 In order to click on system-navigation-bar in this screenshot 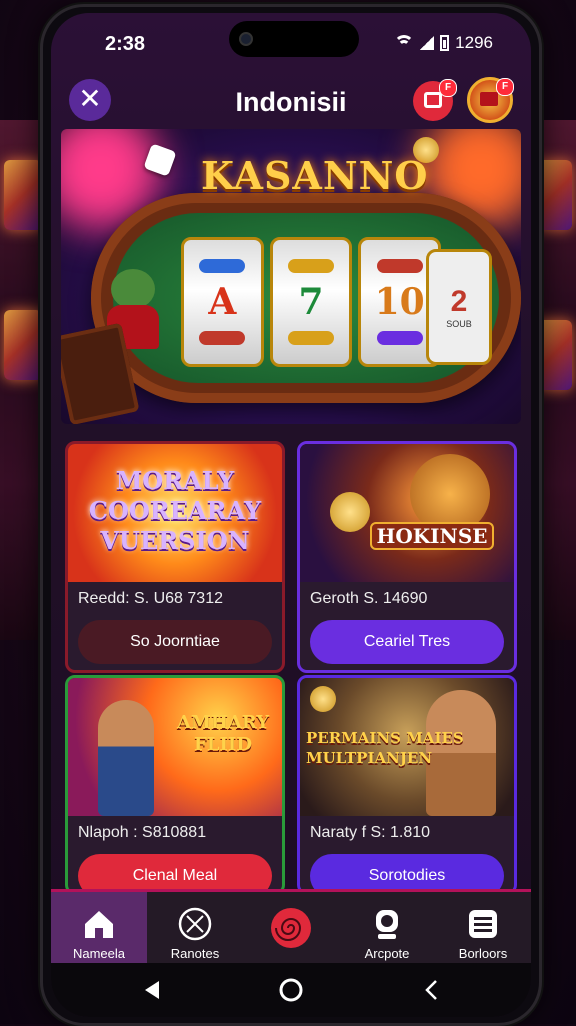, I will do `click(291, 990)`.